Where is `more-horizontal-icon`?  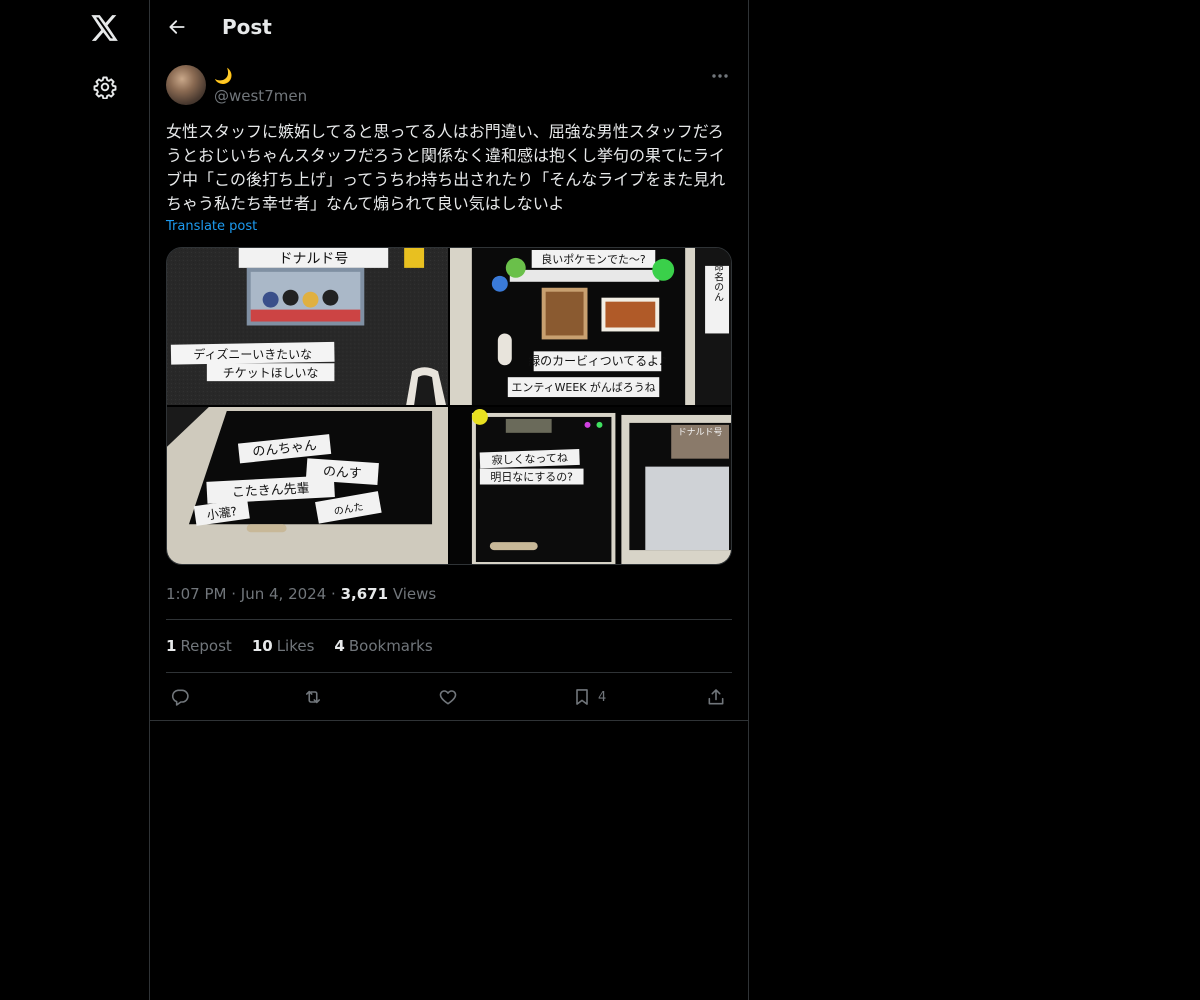
more-horizontal-icon is located at coordinates (720, 76).